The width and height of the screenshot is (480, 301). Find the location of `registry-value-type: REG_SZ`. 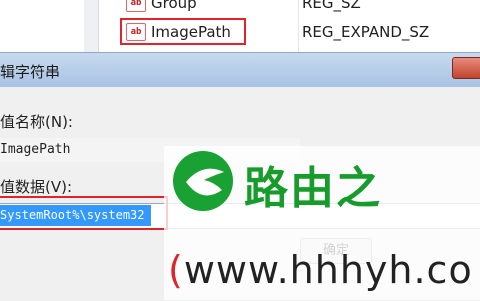

registry-value-type: REG_SZ is located at coordinates (331, 6).